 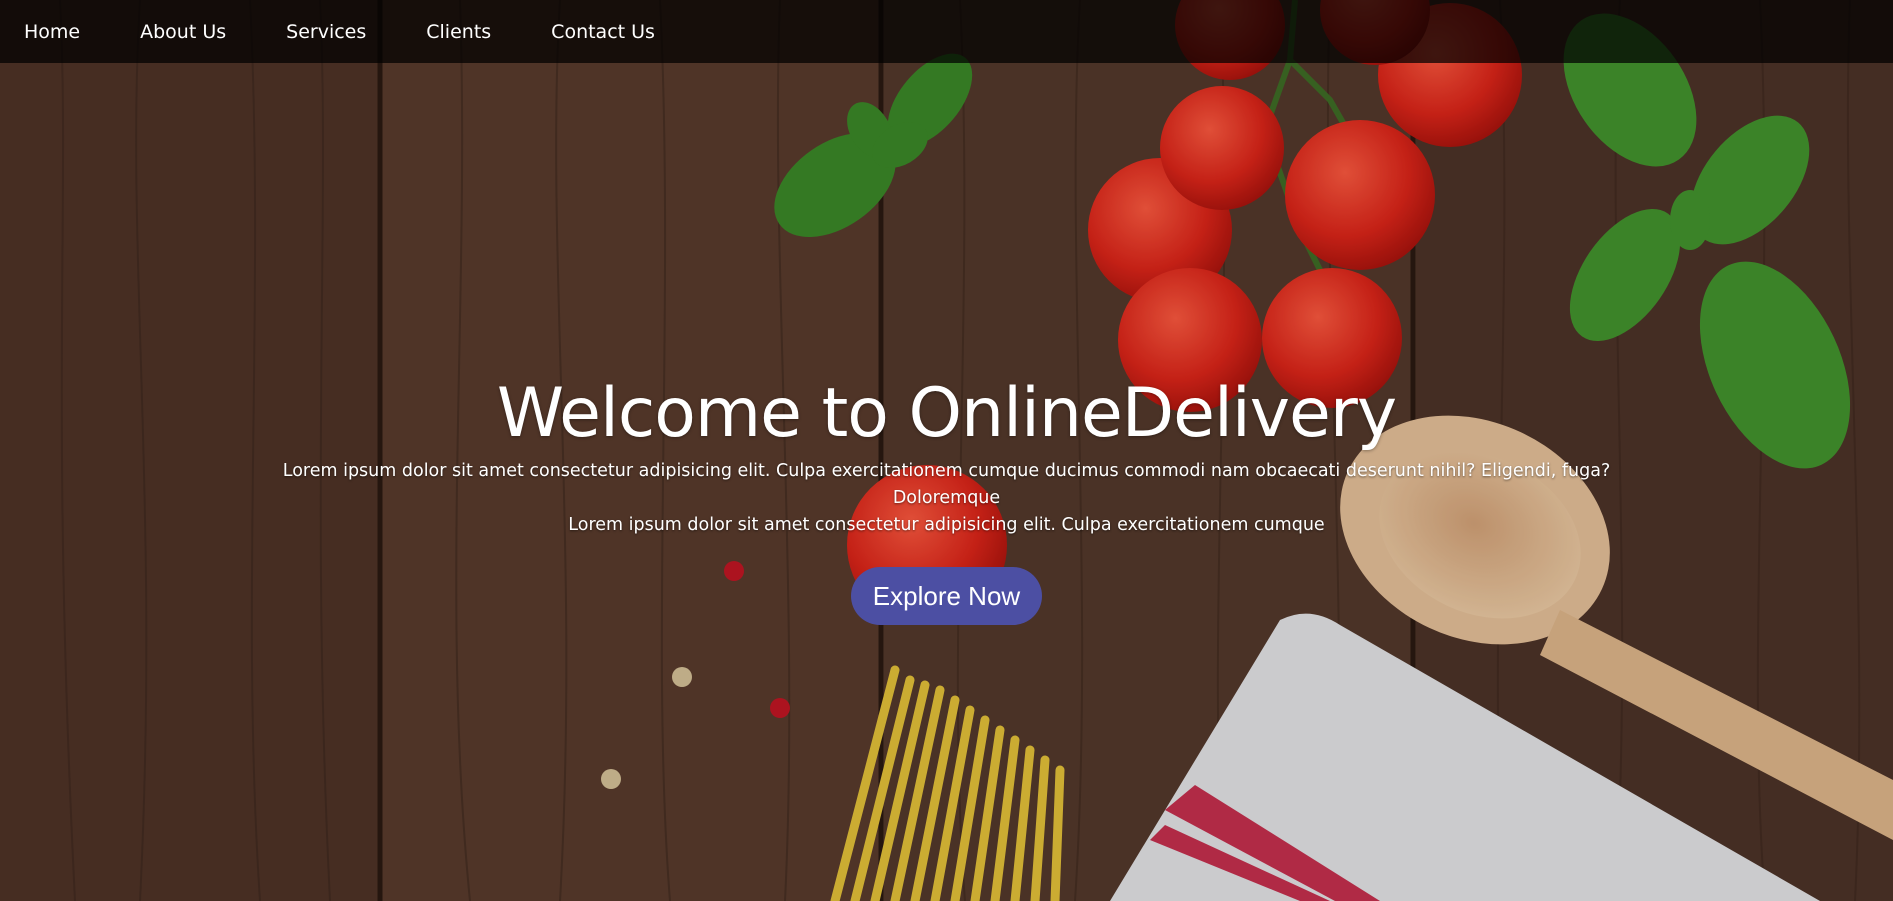 What do you see at coordinates (603, 32) in the screenshot?
I see `nav-contact-us-link: Contact Us` at bounding box center [603, 32].